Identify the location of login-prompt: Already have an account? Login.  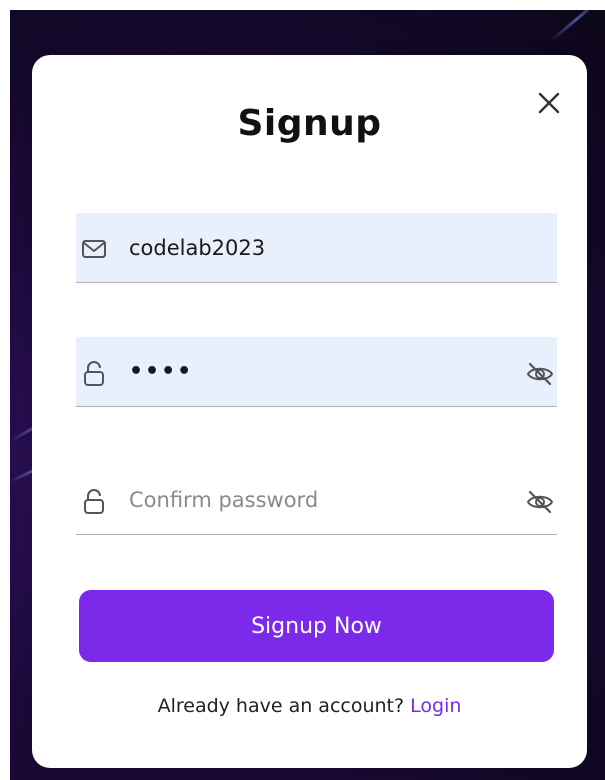
(309, 706).